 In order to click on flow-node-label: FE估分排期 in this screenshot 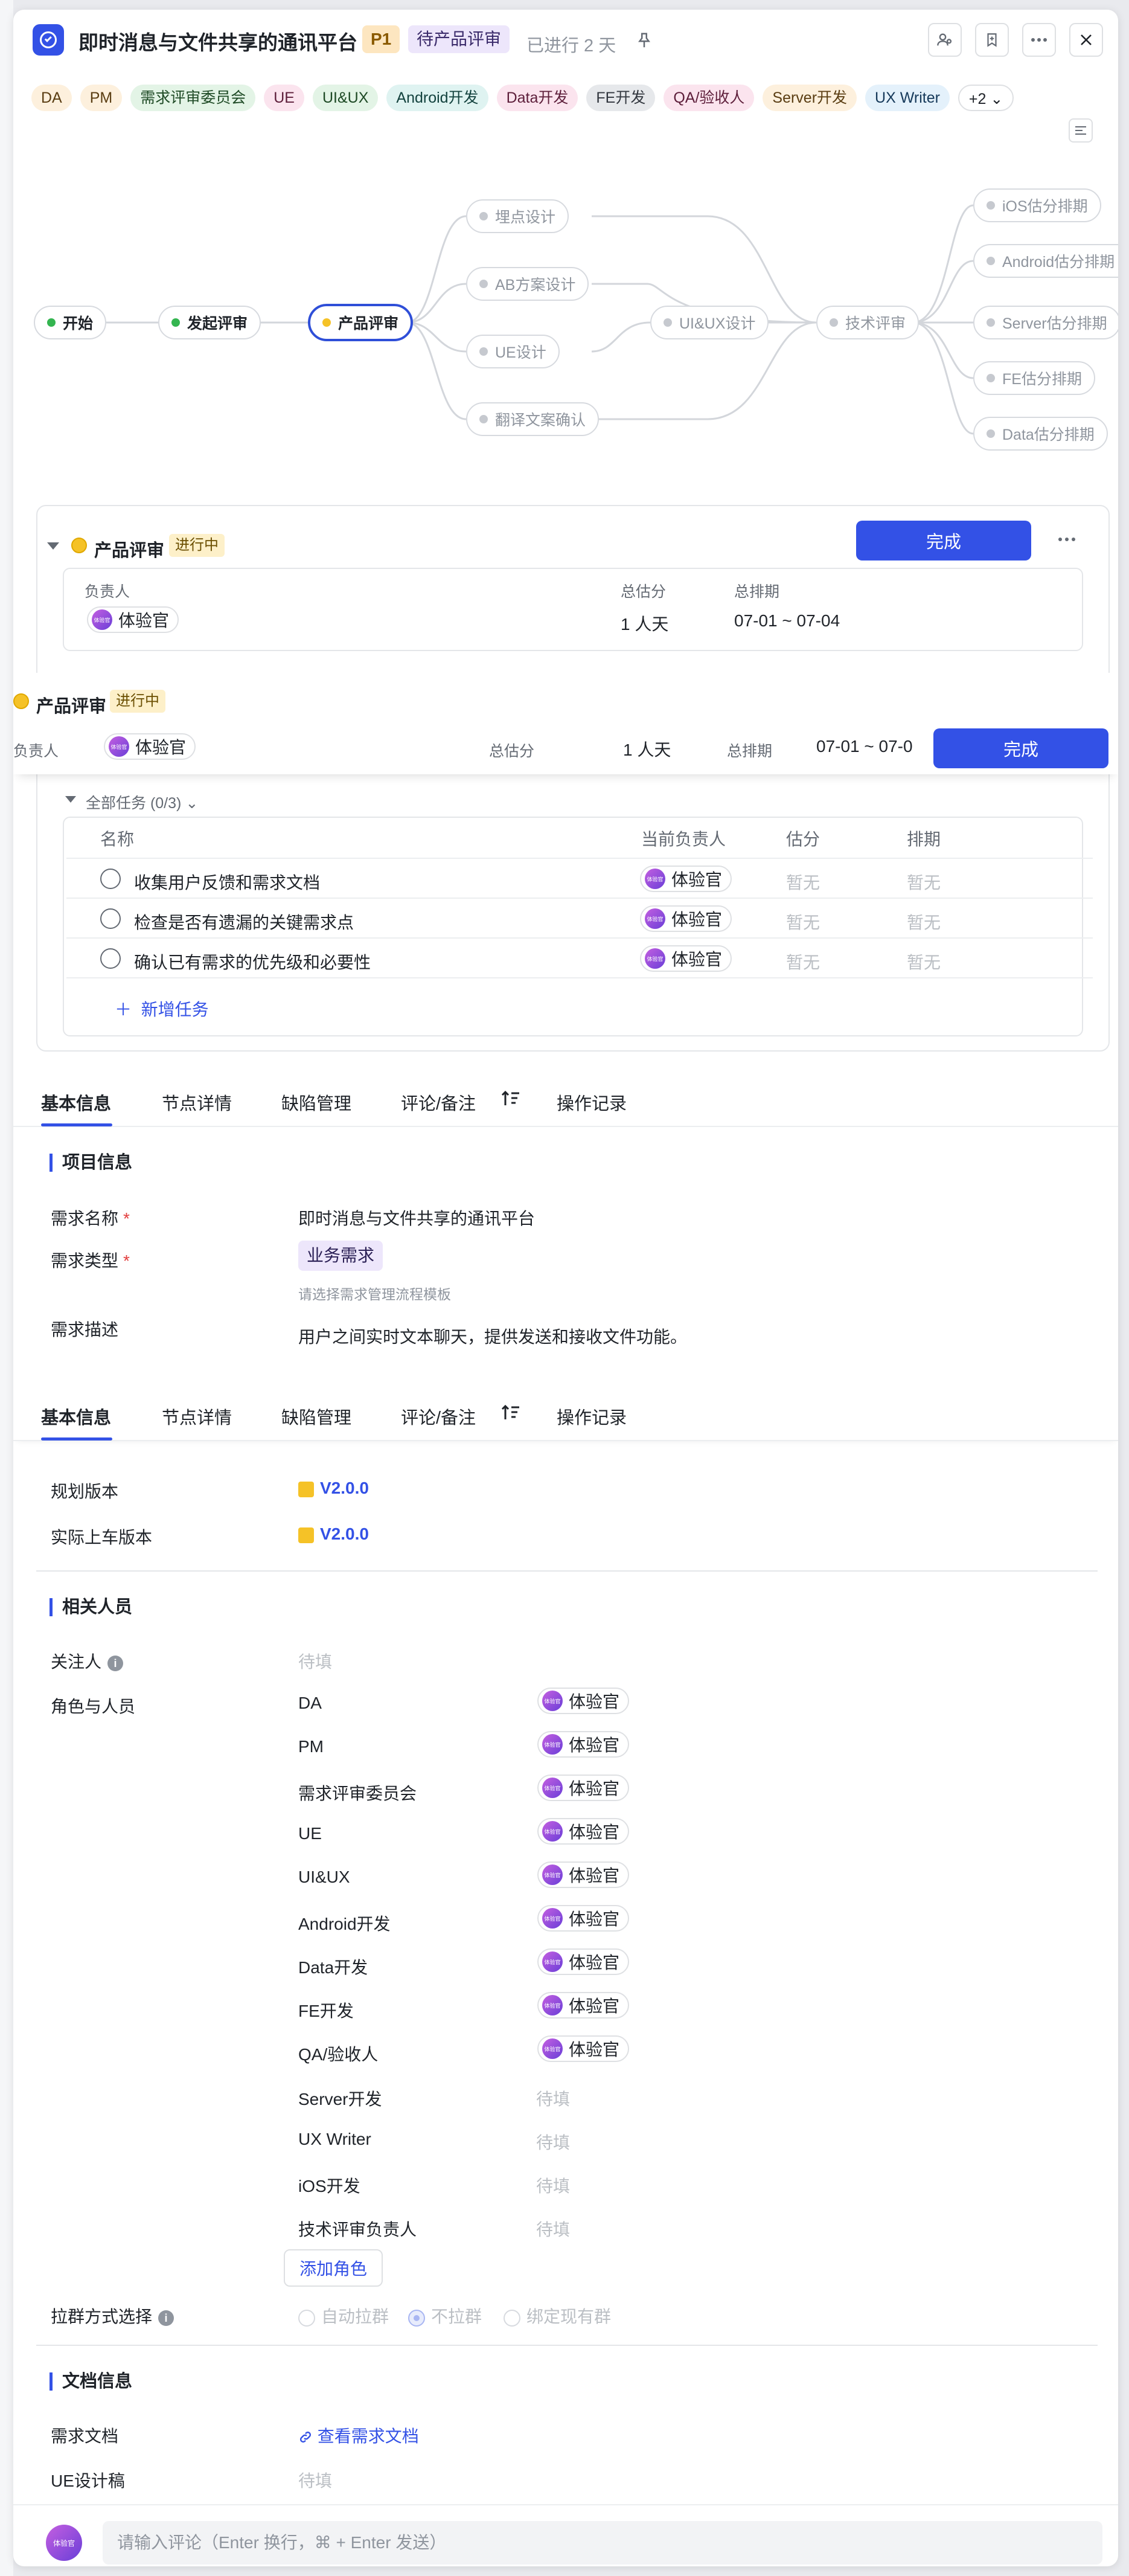, I will do `click(1042, 379)`.